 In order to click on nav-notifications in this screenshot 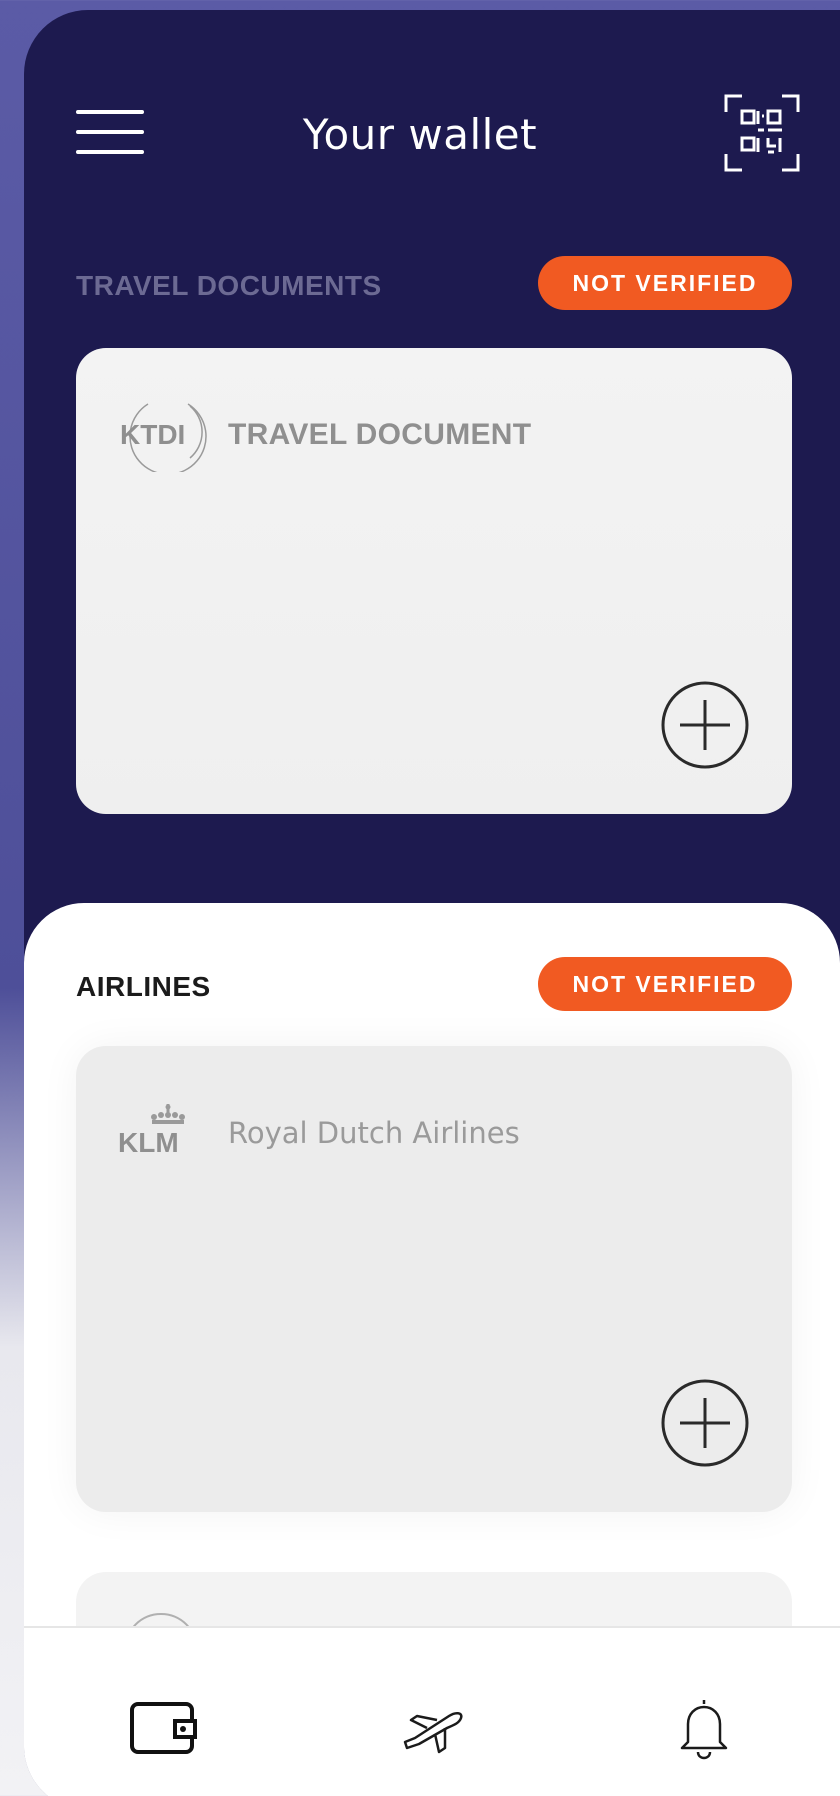, I will do `click(704, 1728)`.